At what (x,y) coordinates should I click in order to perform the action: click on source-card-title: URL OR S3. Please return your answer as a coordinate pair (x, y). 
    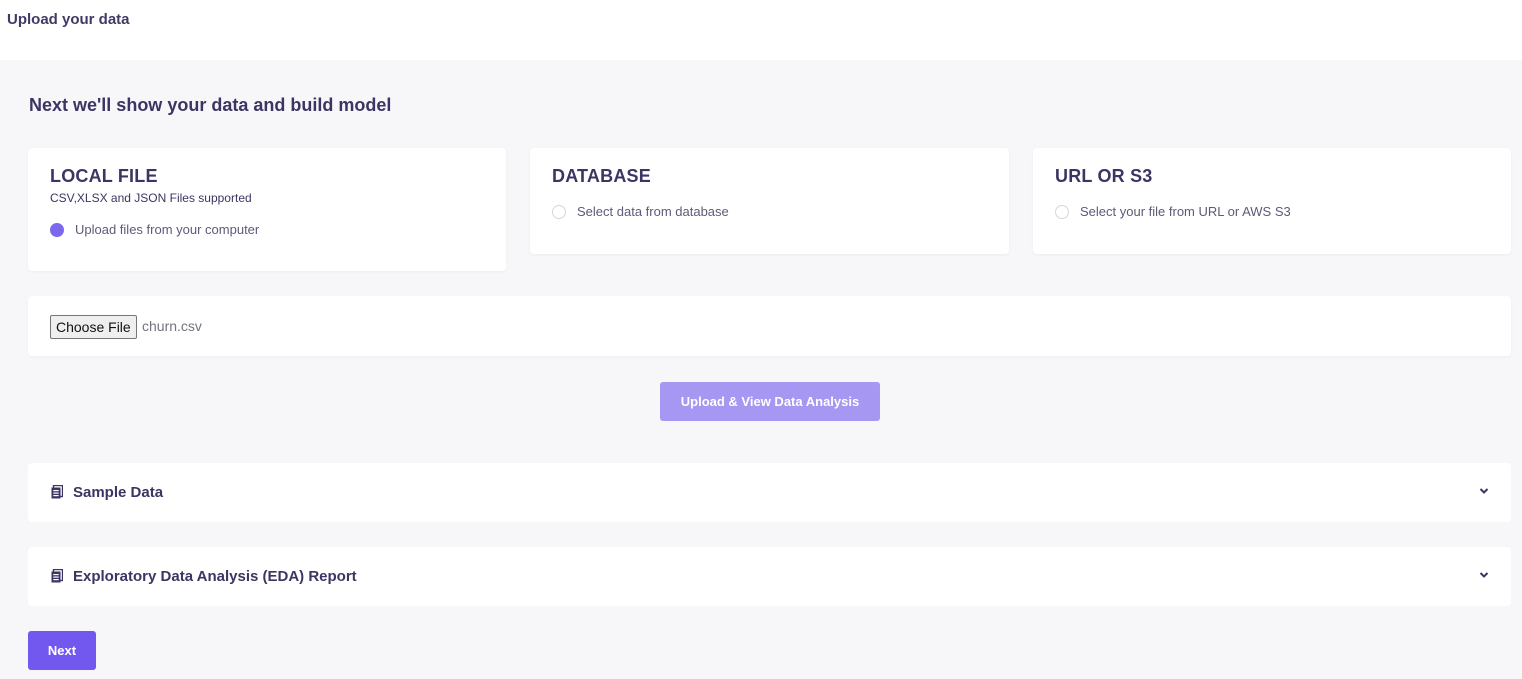
    Looking at the image, I should click on (1104, 176).